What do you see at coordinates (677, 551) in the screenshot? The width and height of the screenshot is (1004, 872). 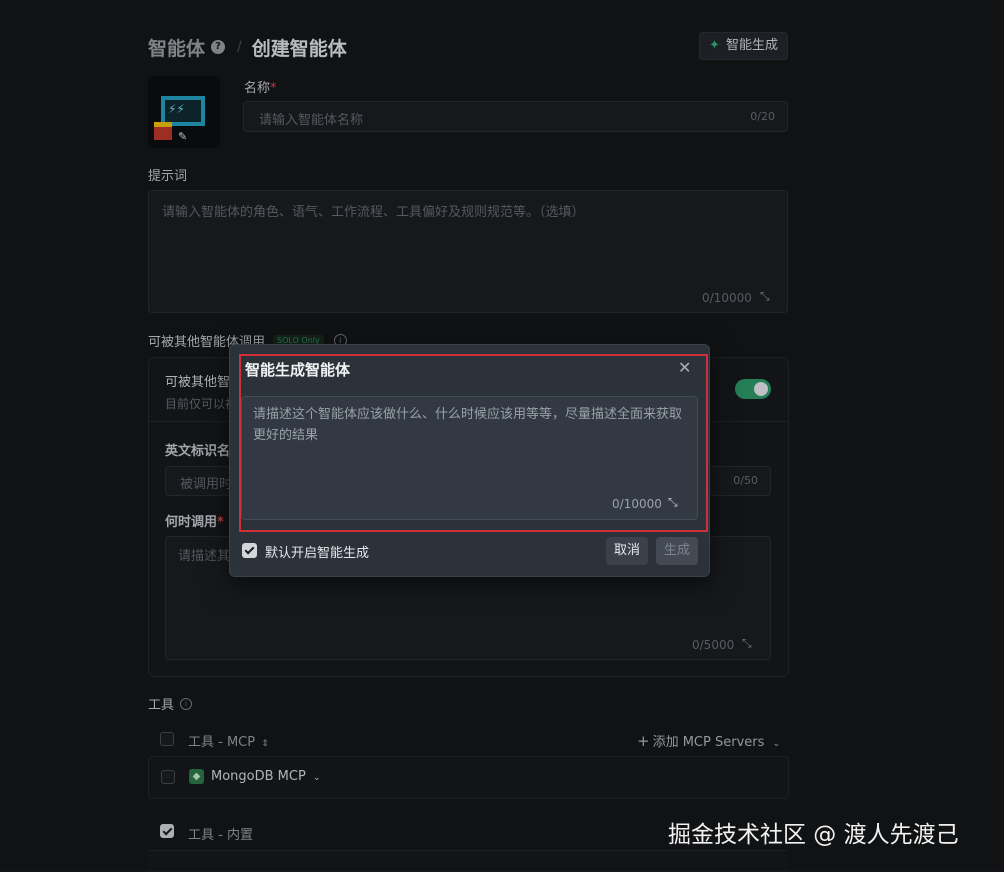 I see `generate-button: 生成` at bounding box center [677, 551].